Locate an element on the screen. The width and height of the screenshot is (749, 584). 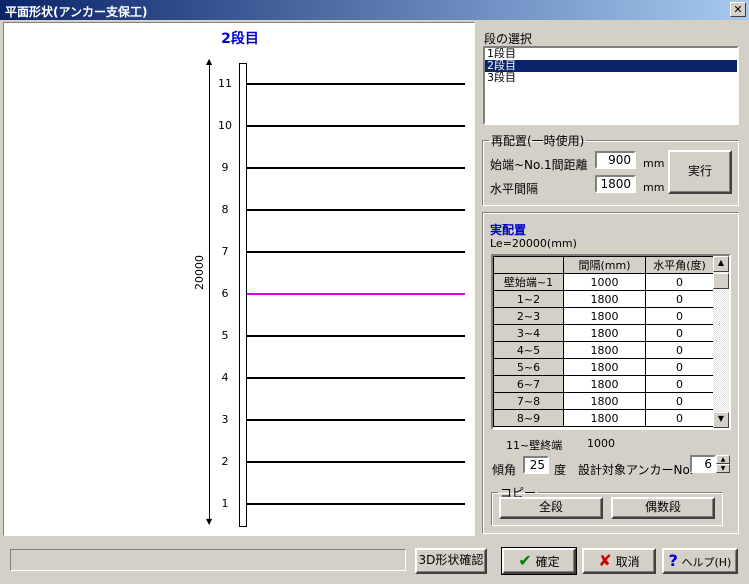
target-anchor-label: 設計対象アンカーNo. is located at coordinates (636, 470).